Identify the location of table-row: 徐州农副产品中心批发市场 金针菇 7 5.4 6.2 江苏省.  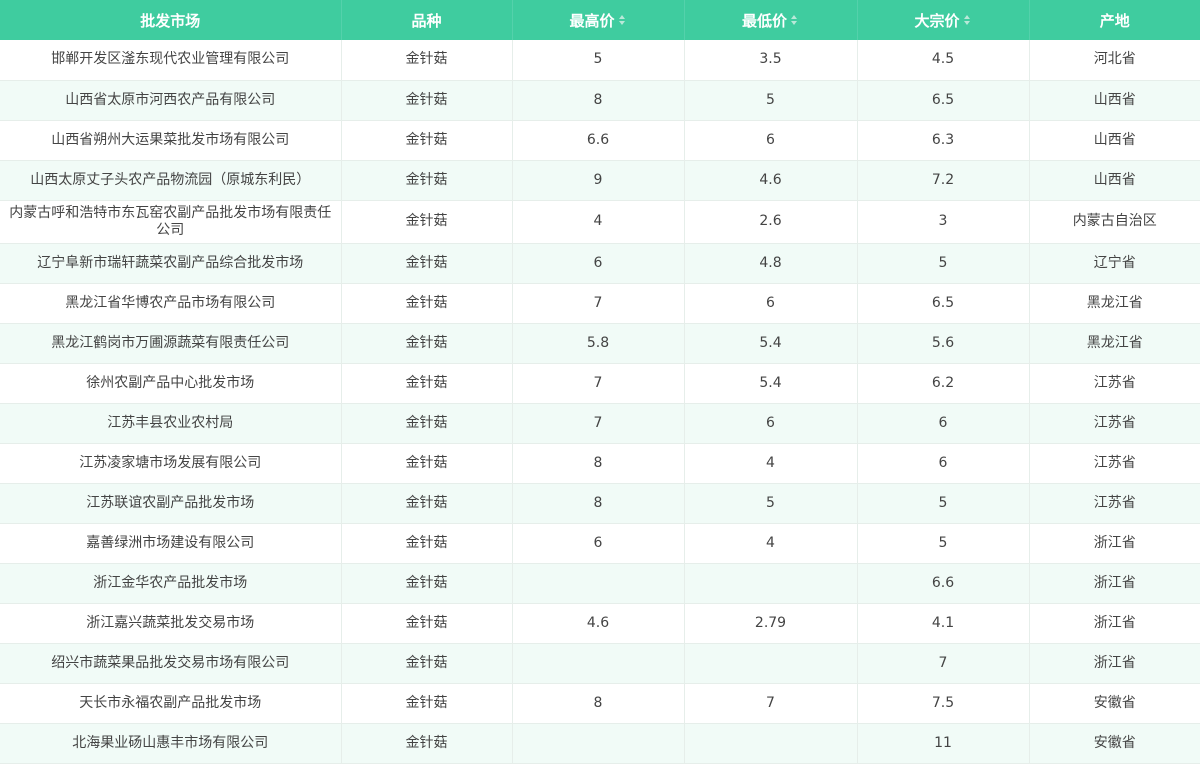
(600, 383).